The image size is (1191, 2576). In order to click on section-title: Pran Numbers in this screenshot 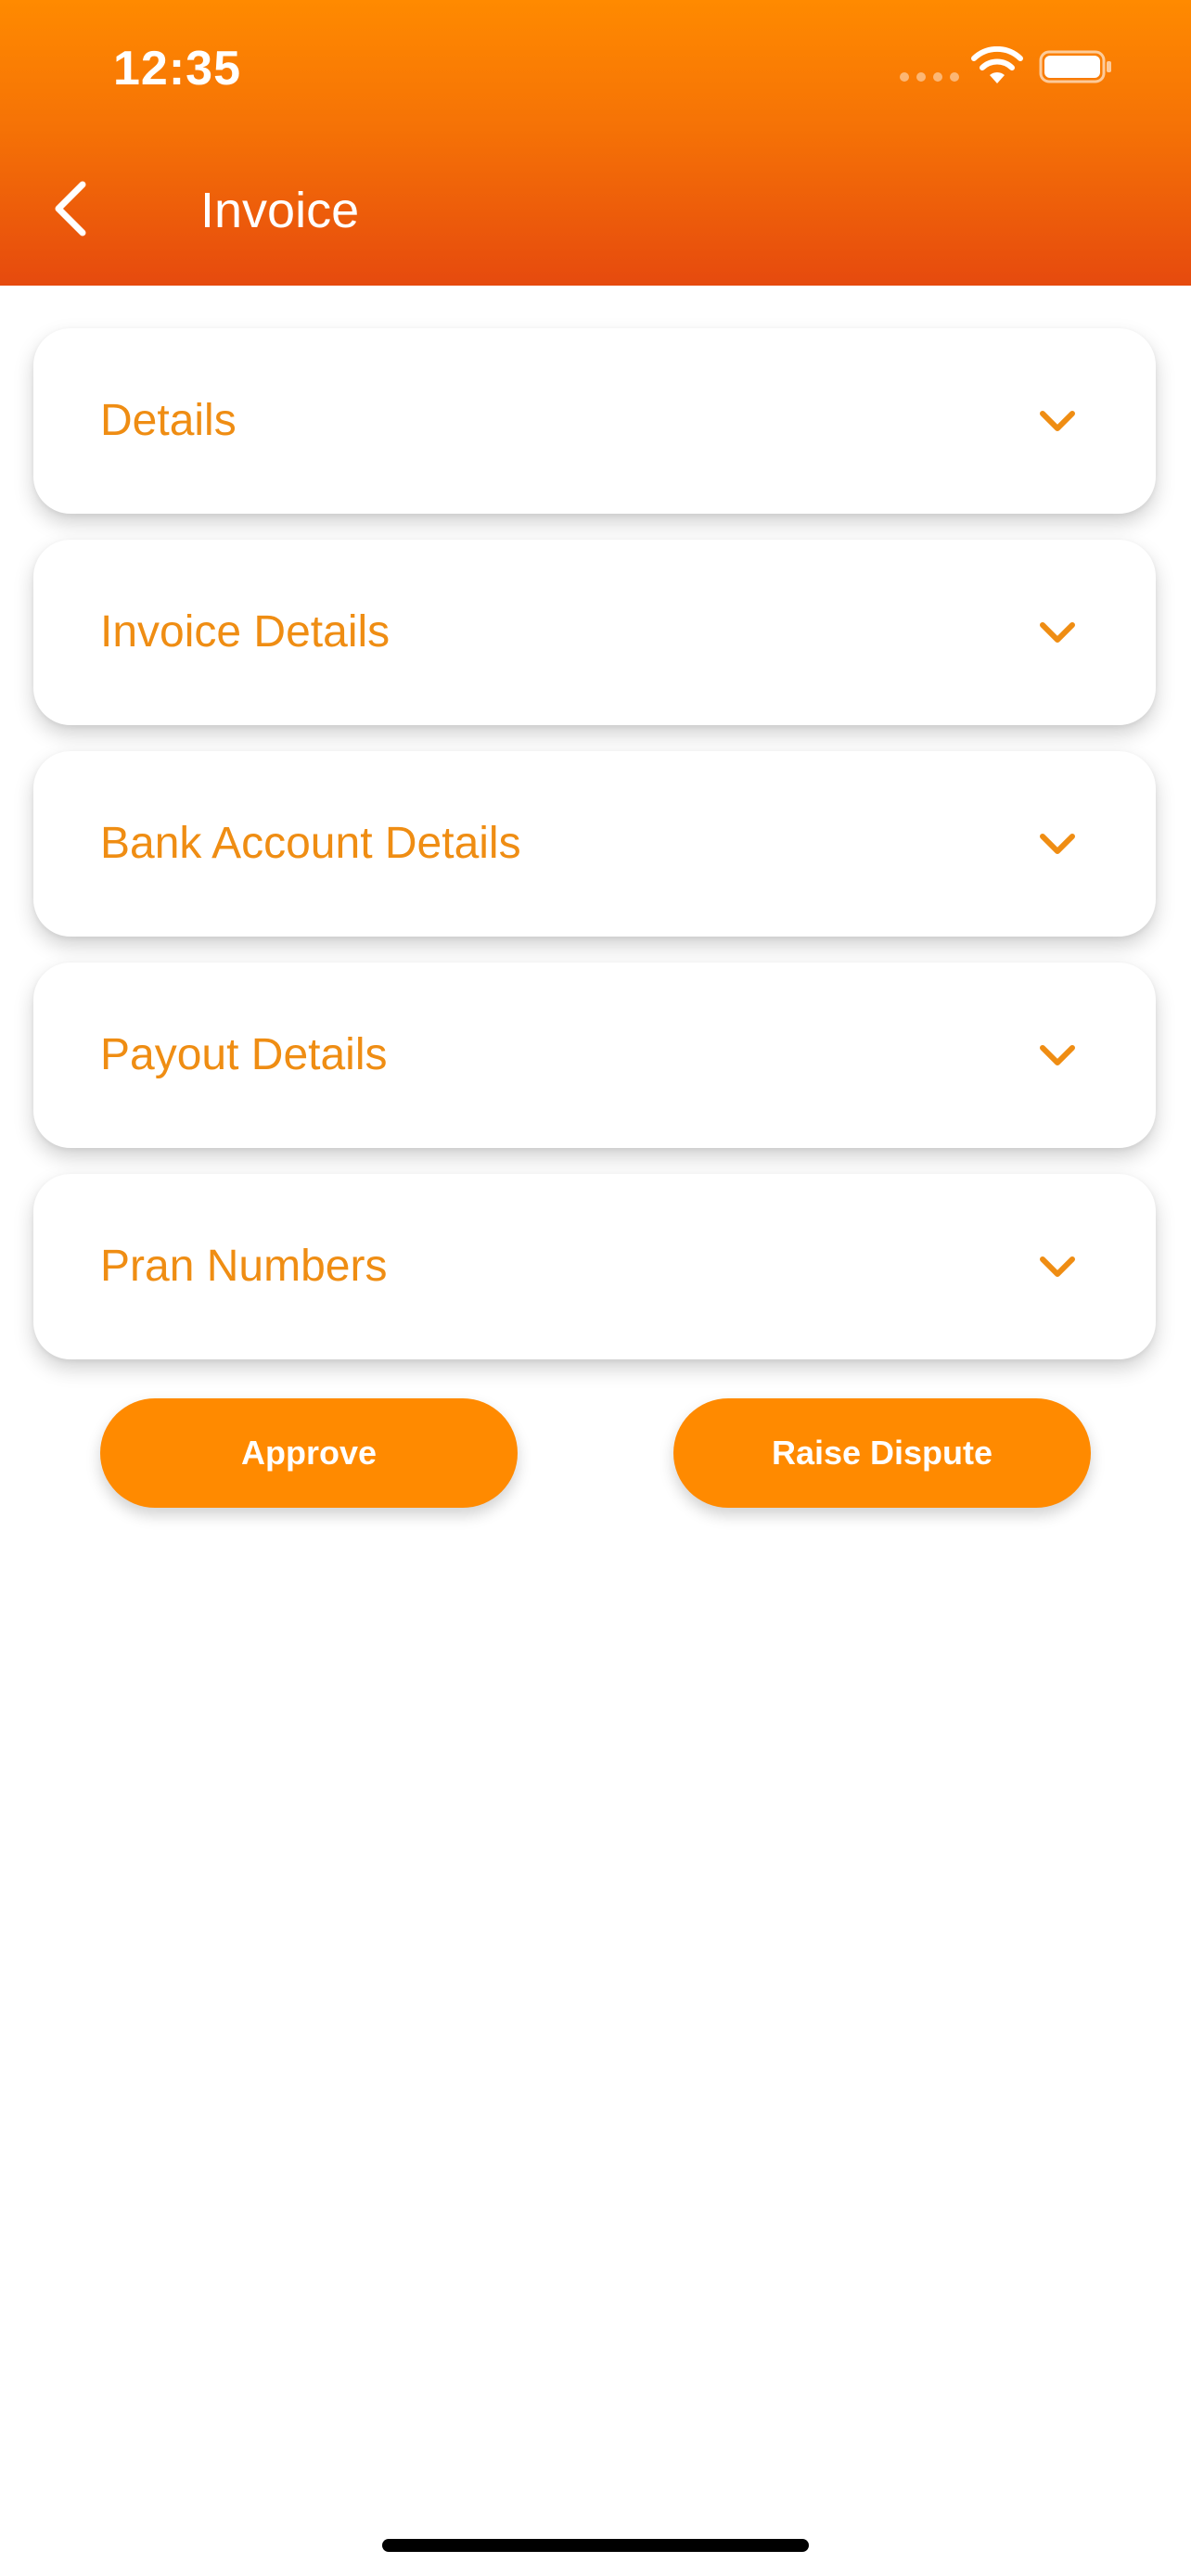, I will do `click(244, 1266)`.